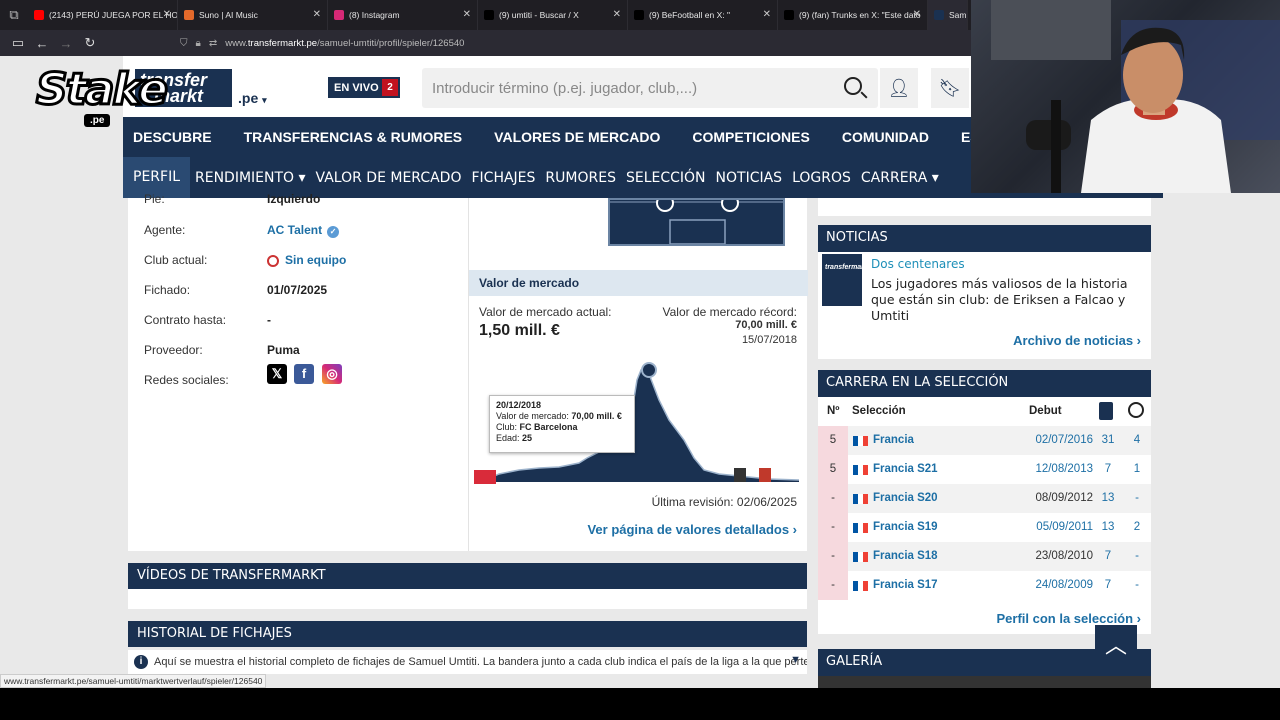 The width and height of the screenshot is (1280, 720). Describe the element at coordinates (252, 98) in the screenshot. I see `domain-selector: .pe ▾` at that location.